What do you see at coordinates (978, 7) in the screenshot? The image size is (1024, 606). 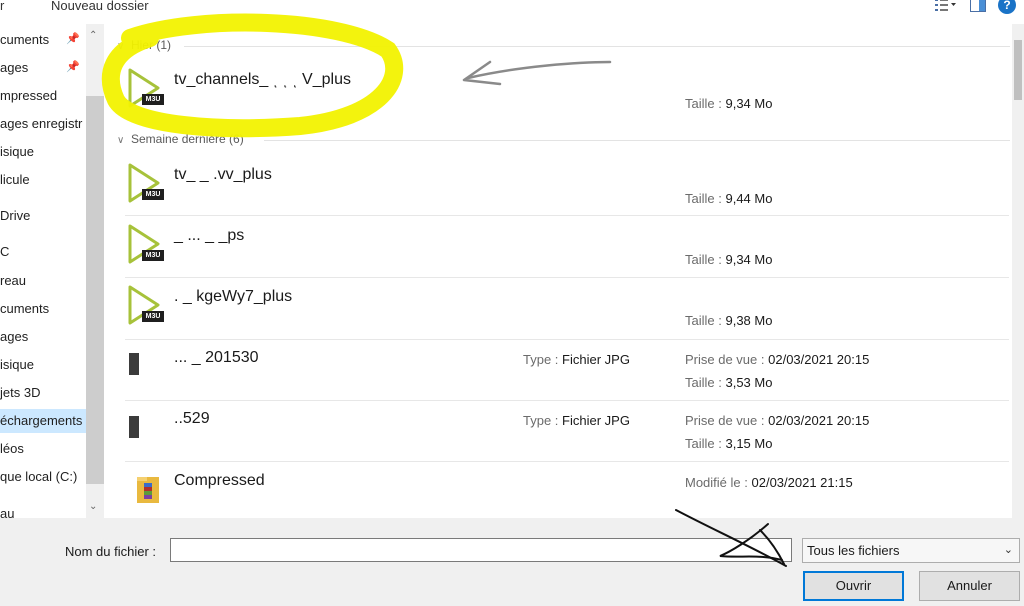 I see `preview-pane-icon` at bounding box center [978, 7].